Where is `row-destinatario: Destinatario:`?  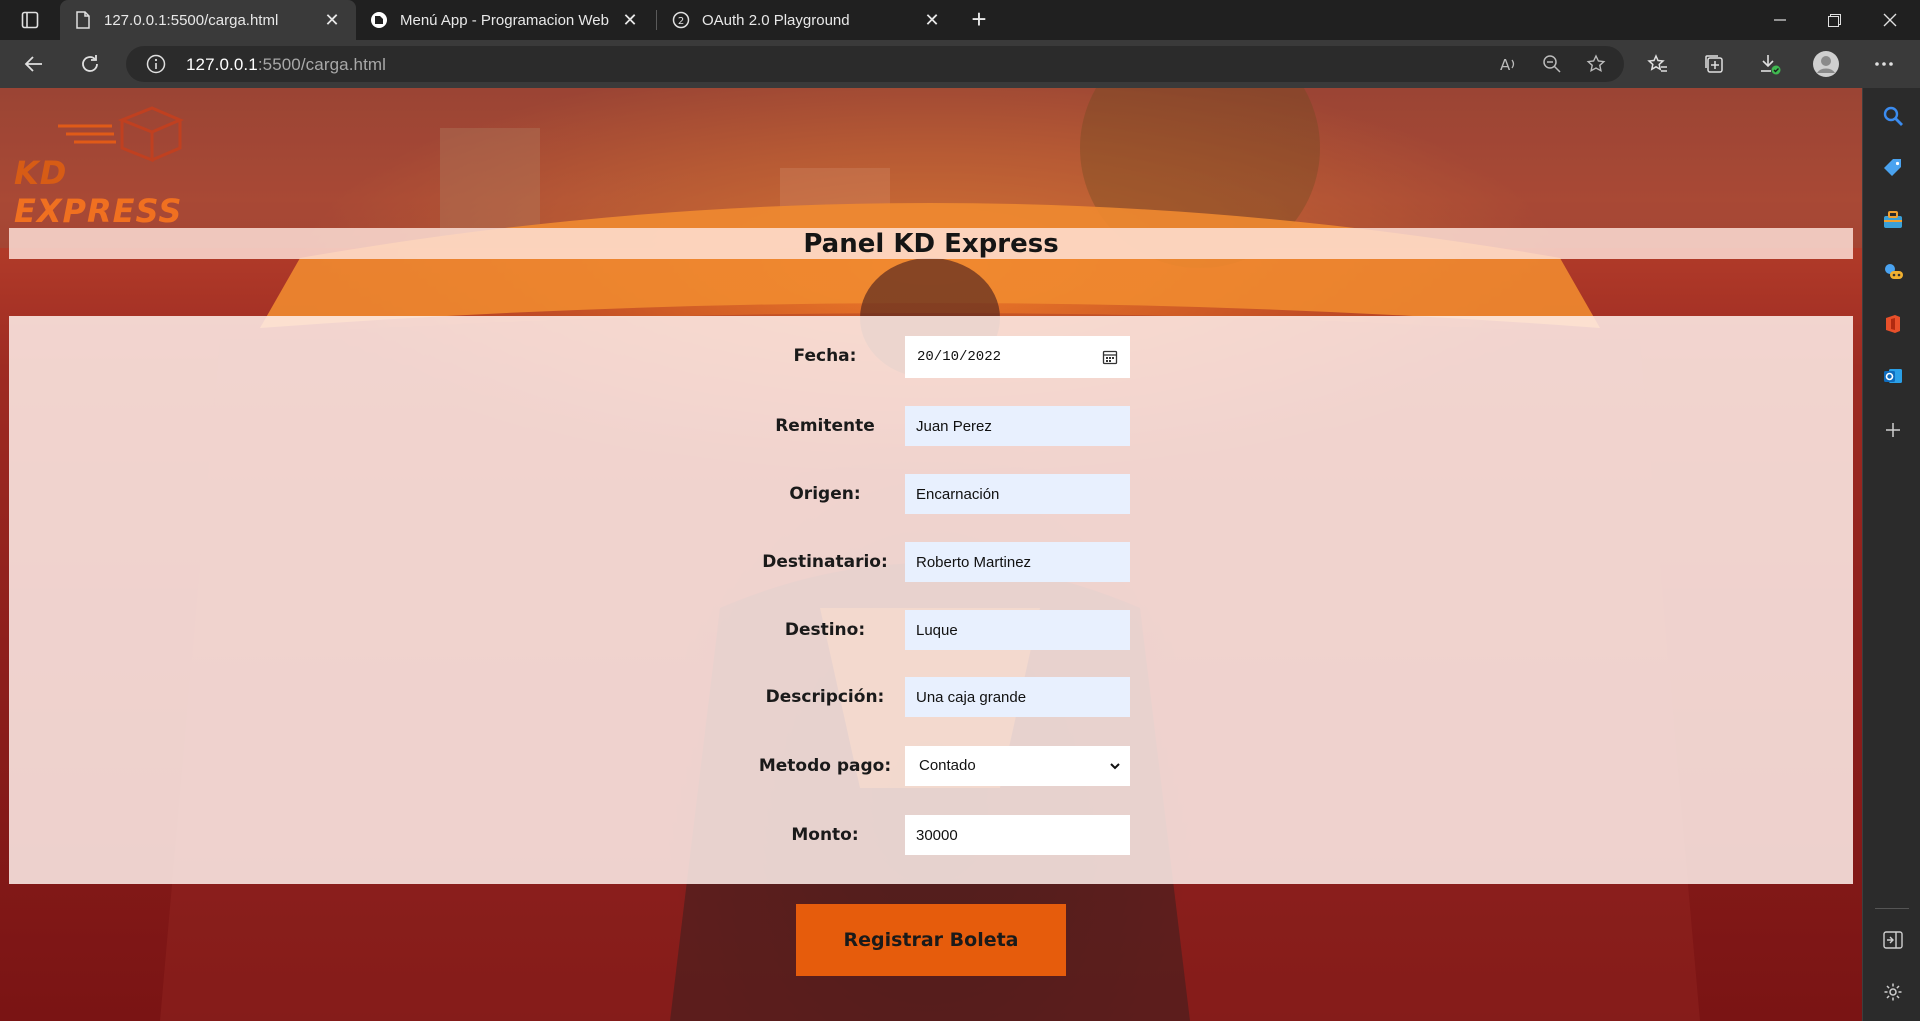
row-destinatario: Destinatario: is located at coordinates (931, 562).